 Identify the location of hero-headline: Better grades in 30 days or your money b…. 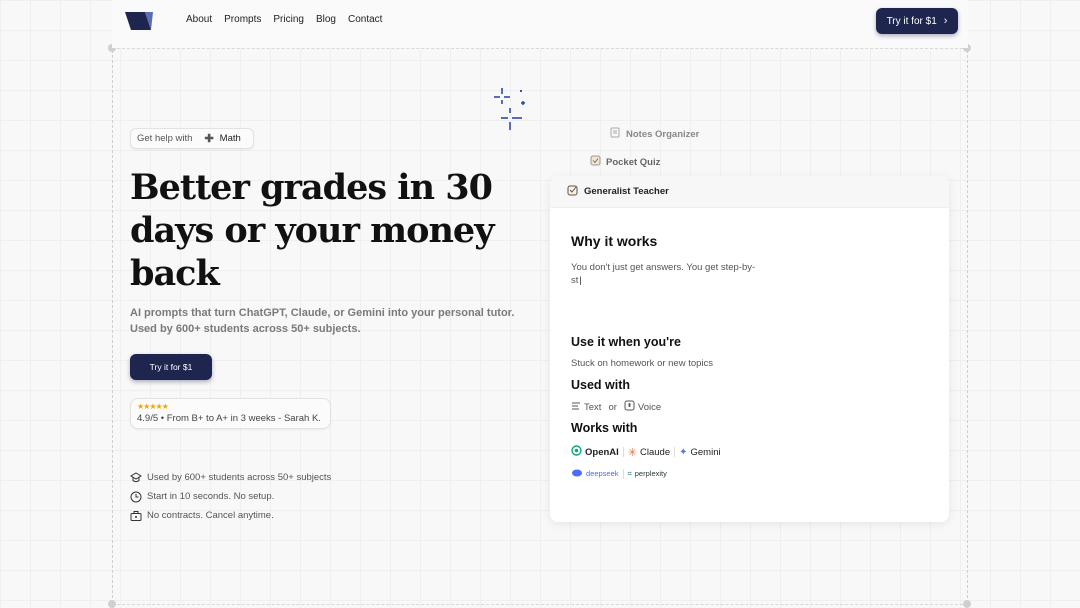
(312, 230).